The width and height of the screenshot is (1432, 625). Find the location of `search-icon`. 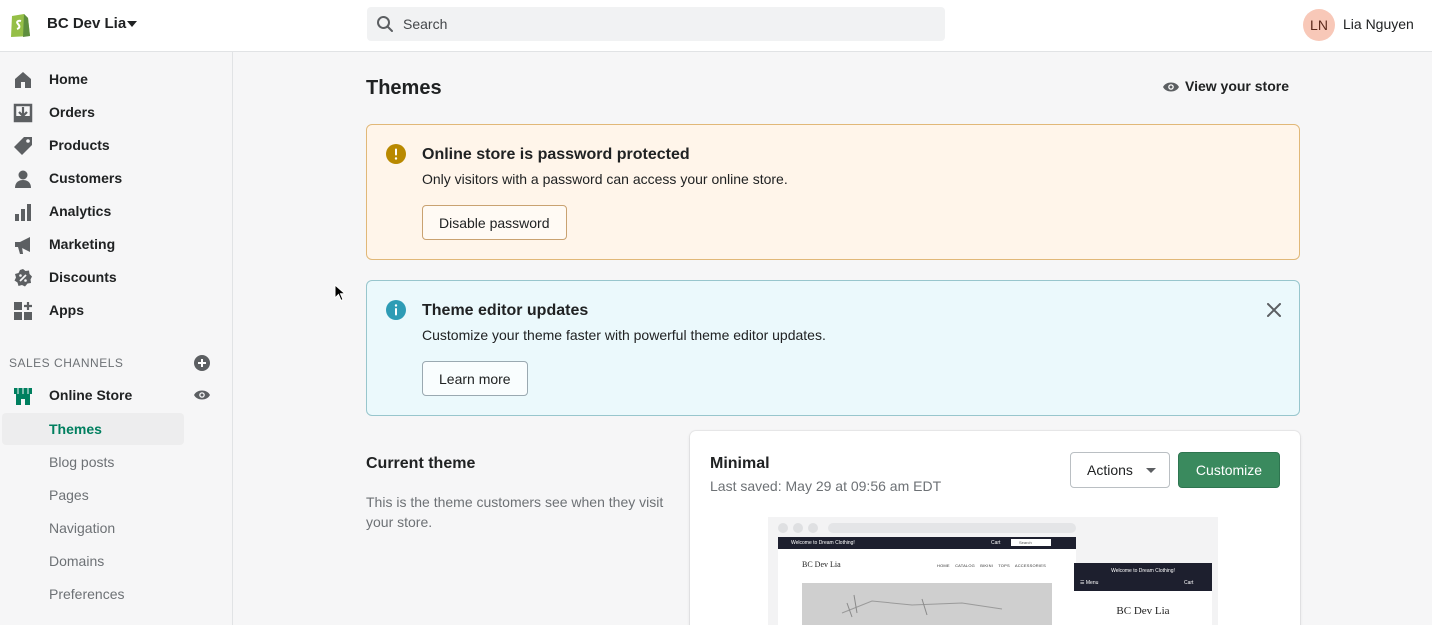

search-icon is located at coordinates (385, 24).